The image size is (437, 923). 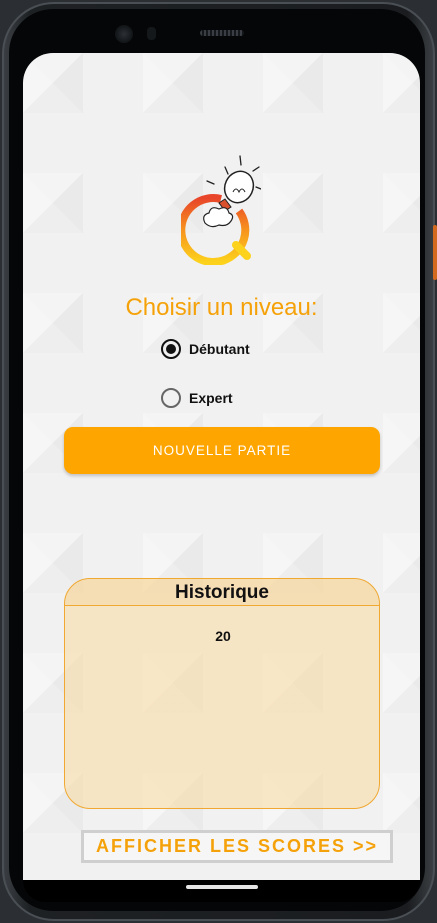 I want to click on radio-dot, so click(x=171, y=349).